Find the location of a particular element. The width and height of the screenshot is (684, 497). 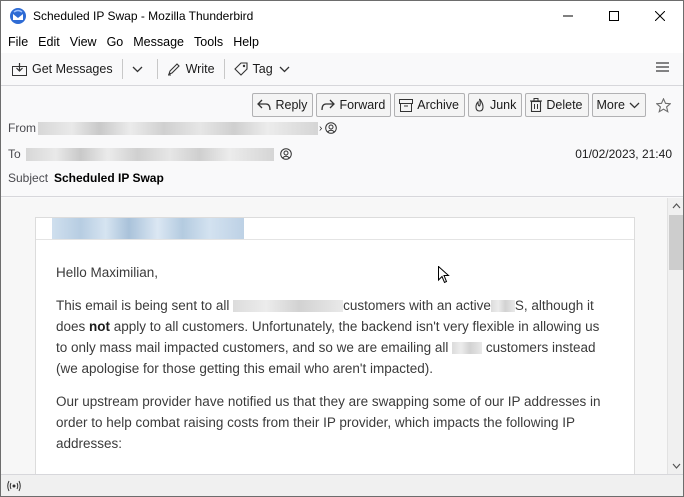

close-icon is located at coordinates (660, 16).